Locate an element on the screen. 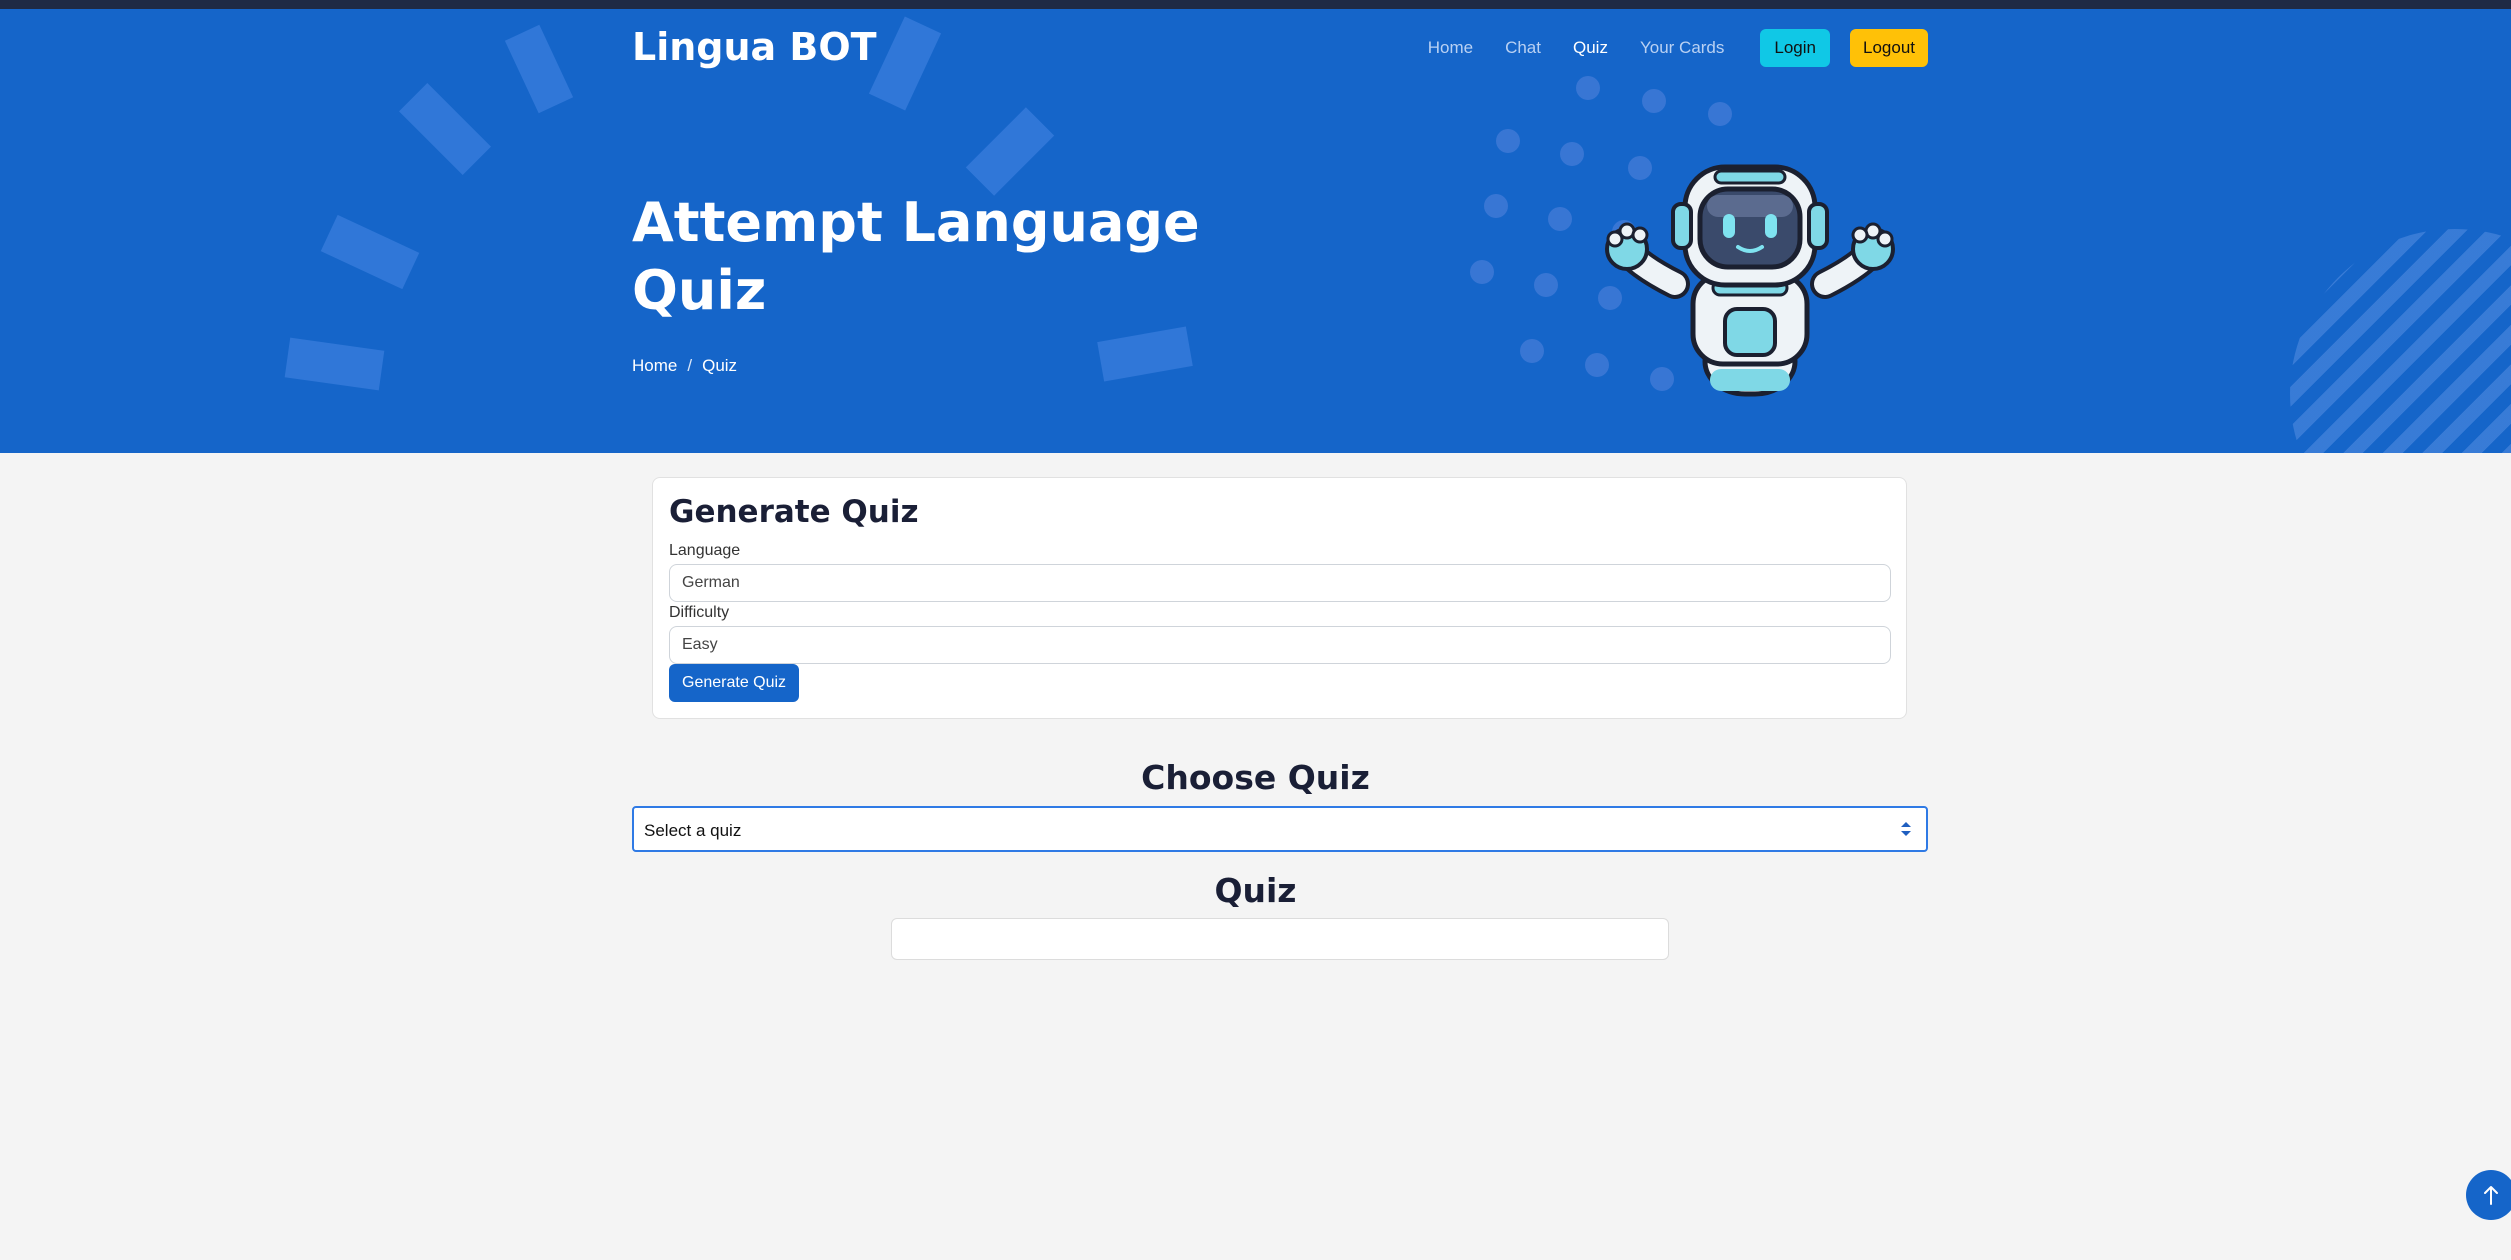 This screenshot has height=1260, width=2511. nav-quiz: Quiz is located at coordinates (1590, 48).